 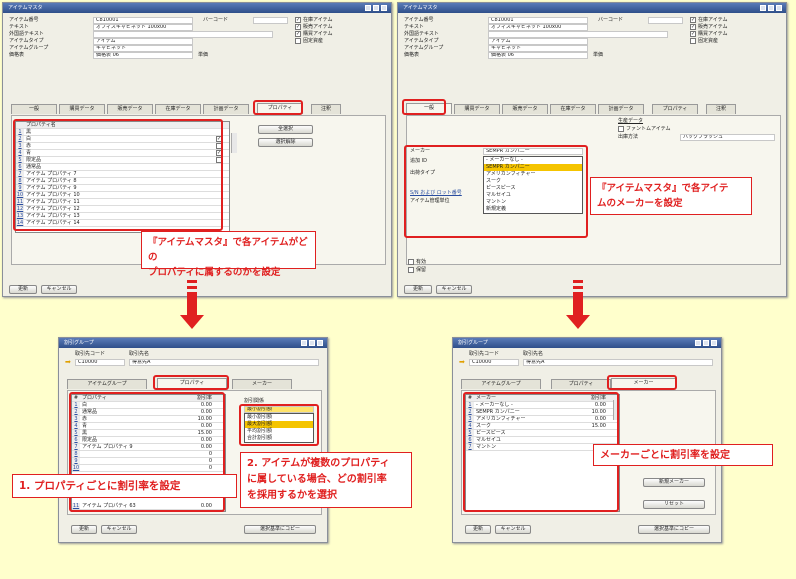 What do you see at coordinates (727, 137) in the screenshot?
I see `issue-method-select: バックフラッシュ` at bounding box center [727, 137].